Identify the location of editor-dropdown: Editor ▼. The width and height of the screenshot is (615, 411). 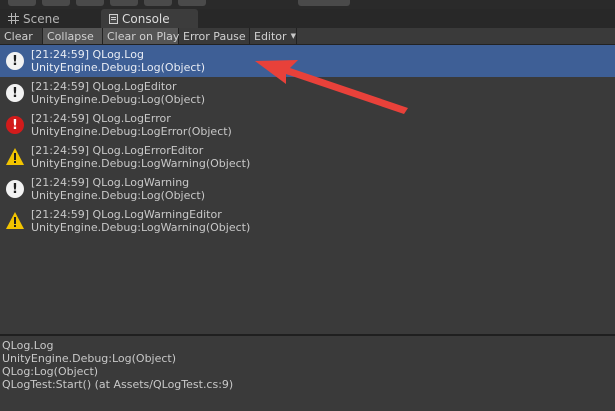
(273, 36).